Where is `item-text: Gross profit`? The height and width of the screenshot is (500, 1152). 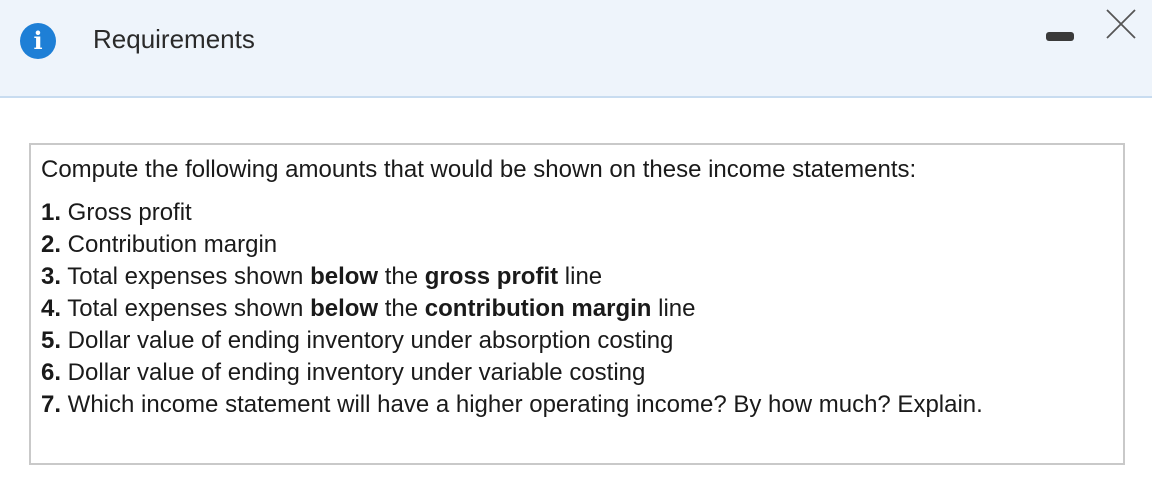
item-text: Gross profit is located at coordinates (126, 212).